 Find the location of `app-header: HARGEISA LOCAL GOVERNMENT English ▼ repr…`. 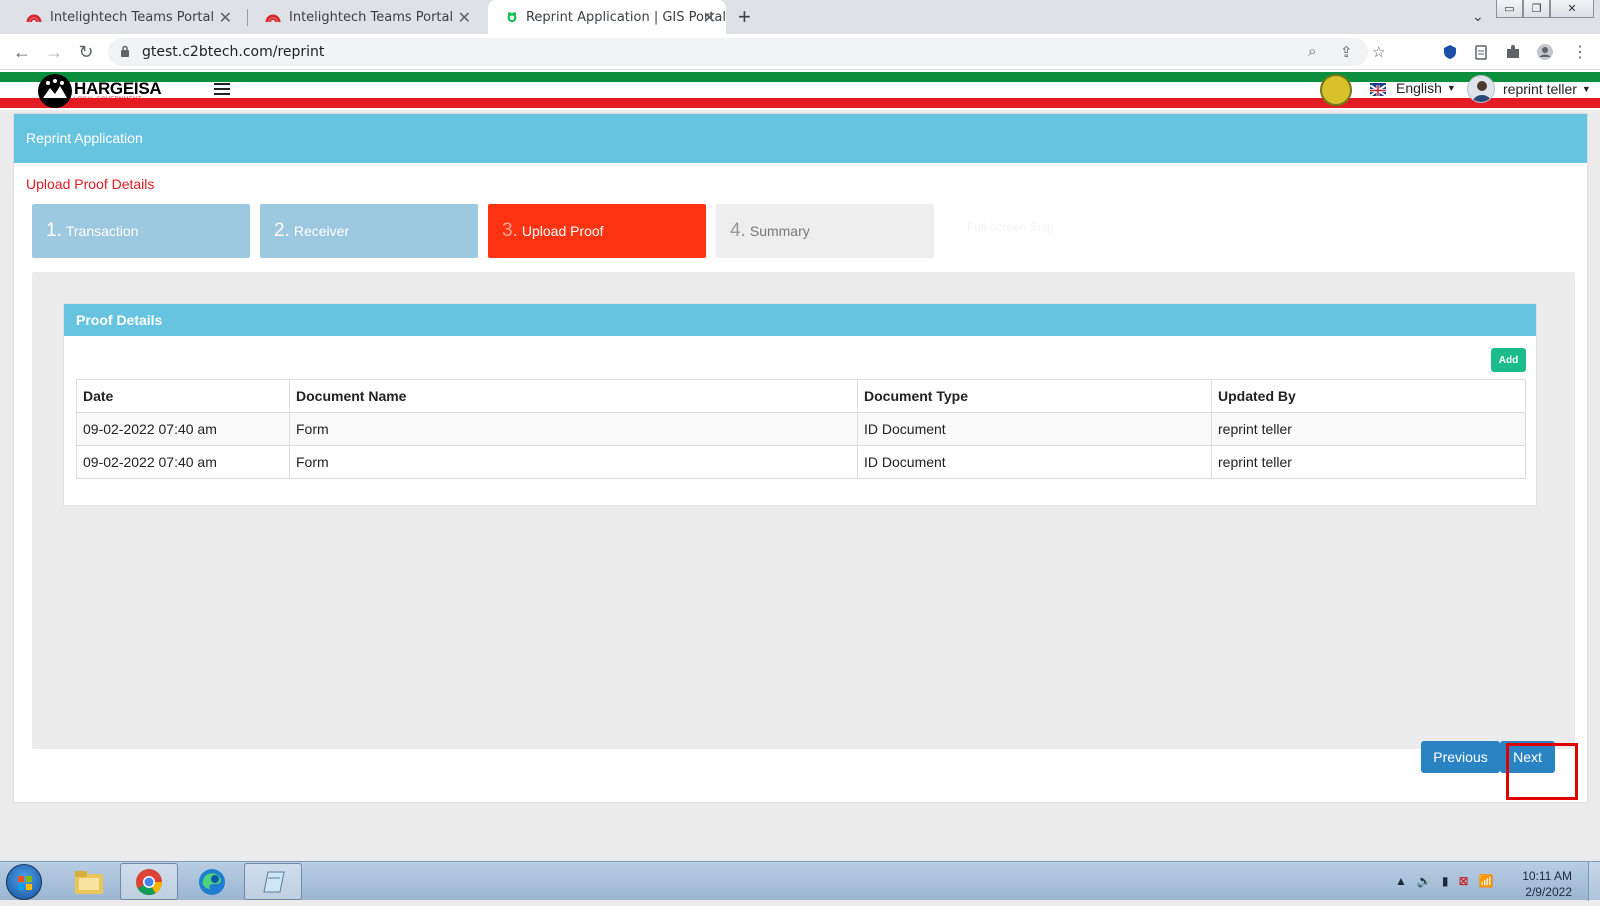

app-header: HARGEISA LOCAL GOVERNMENT English ▼ repr… is located at coordinates (800, 90).